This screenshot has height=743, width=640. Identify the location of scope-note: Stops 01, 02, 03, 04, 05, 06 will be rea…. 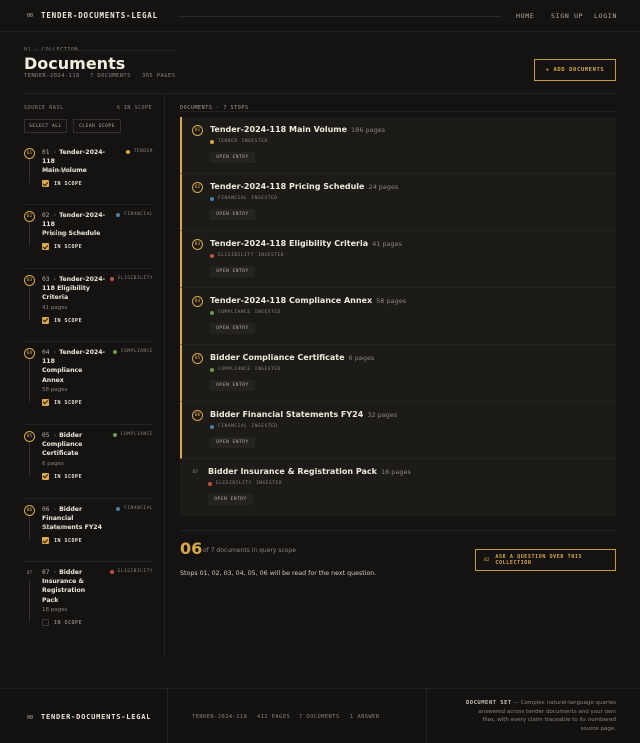
(278, 573).